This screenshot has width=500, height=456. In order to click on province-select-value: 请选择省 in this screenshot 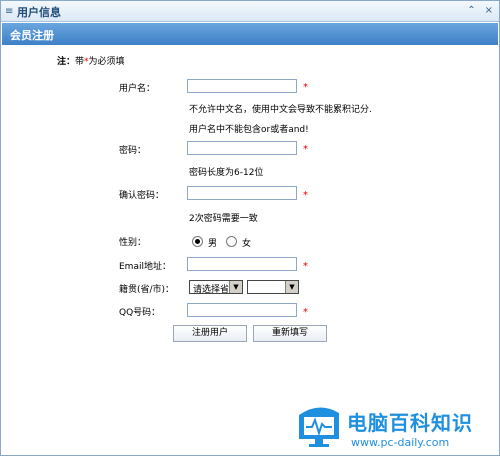, I will do `click(211, 290)`.